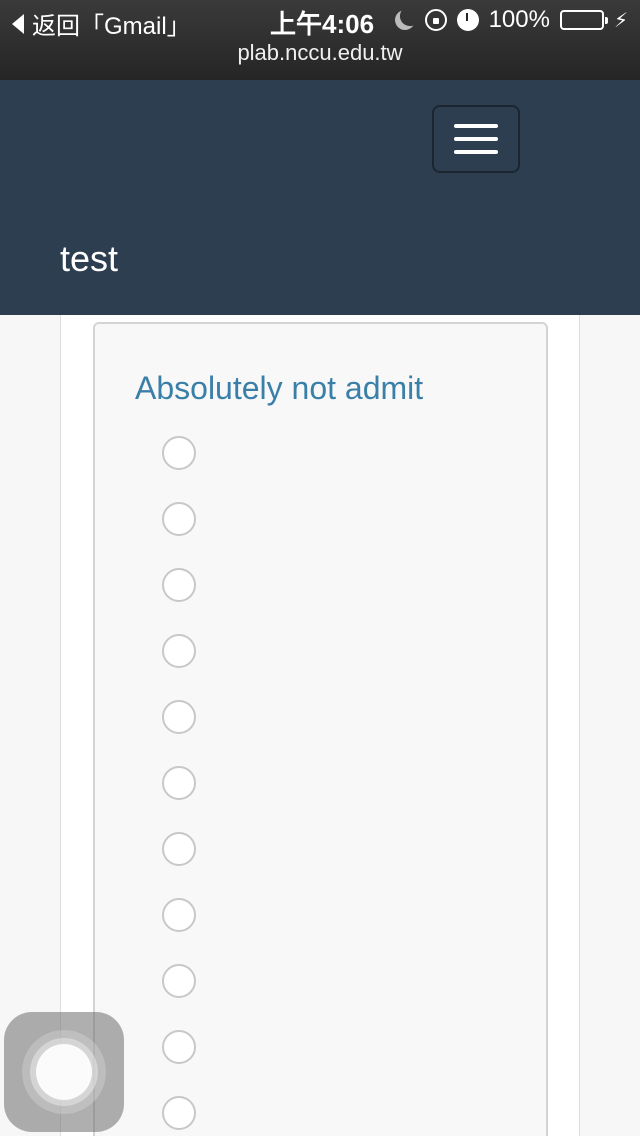 The image size is (640, 1136). What do you see at coordinates (89, 258) in the screenshot?
I see `site-title: test` at bounding box center [89, 258].